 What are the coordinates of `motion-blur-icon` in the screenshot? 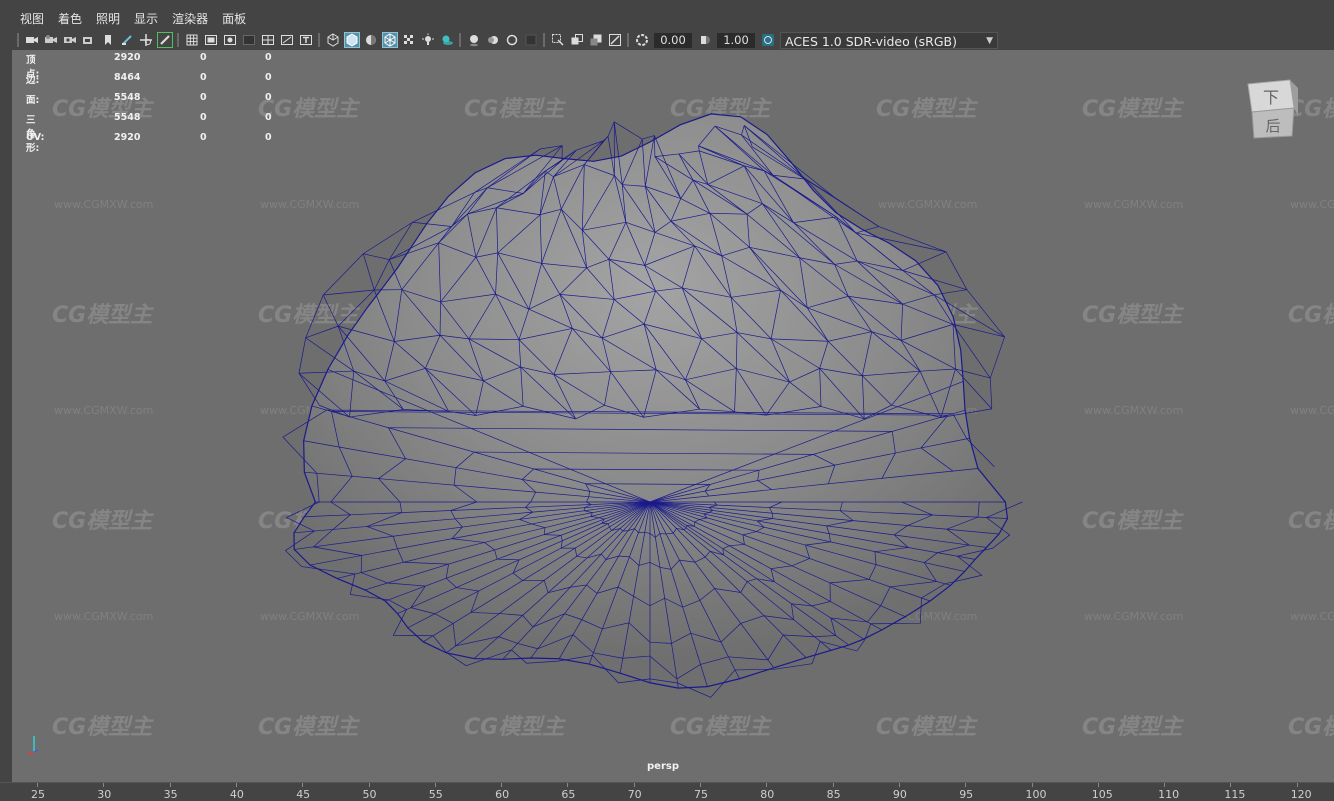 It's located at (493, 40).